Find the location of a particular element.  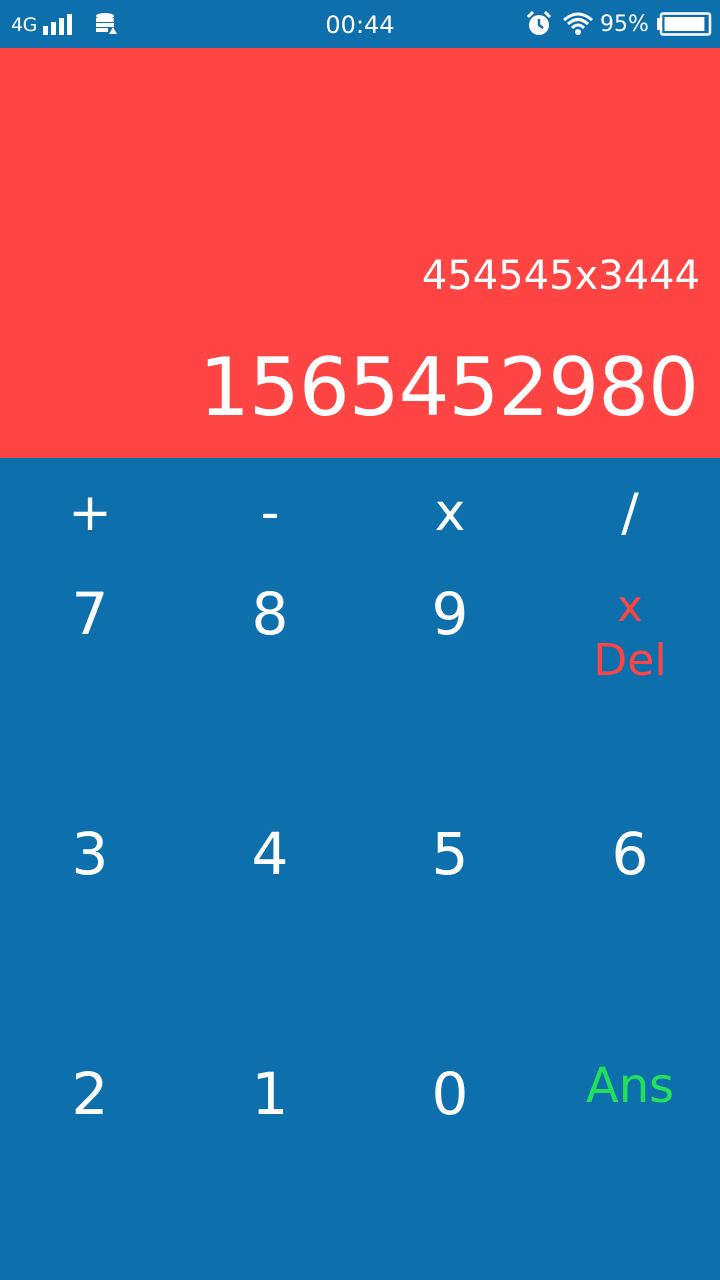

wifi-icon is located at coordinates (578, 23).